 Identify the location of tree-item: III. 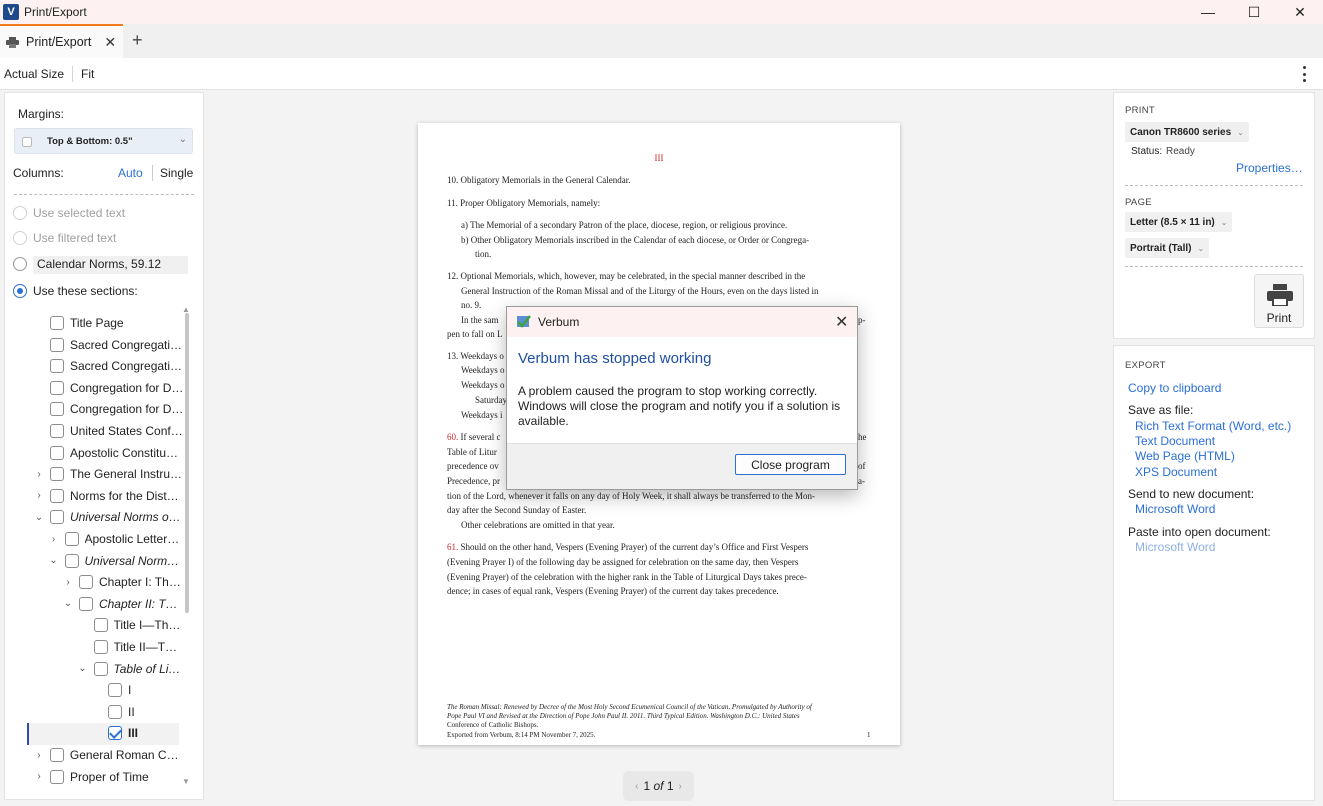
(138, 733).